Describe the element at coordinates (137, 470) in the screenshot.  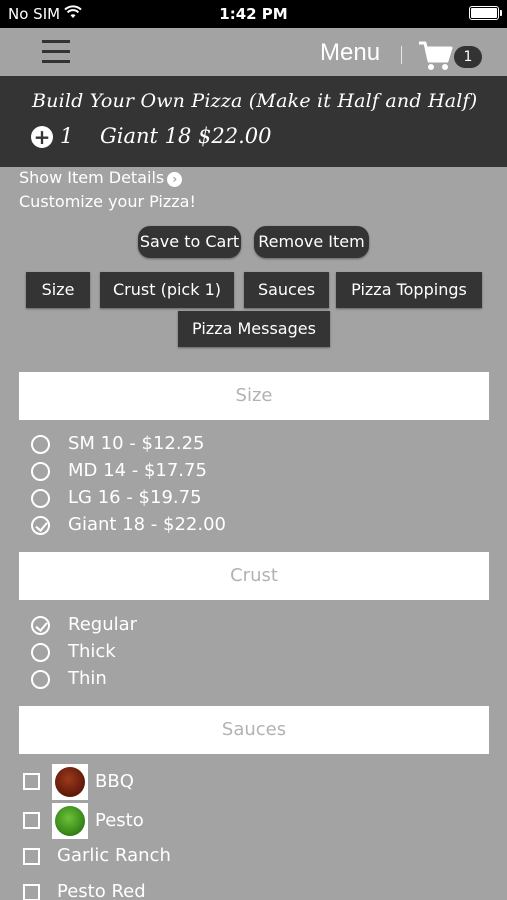
I see `size-option-label: MD 14 - $17.75` at that location.